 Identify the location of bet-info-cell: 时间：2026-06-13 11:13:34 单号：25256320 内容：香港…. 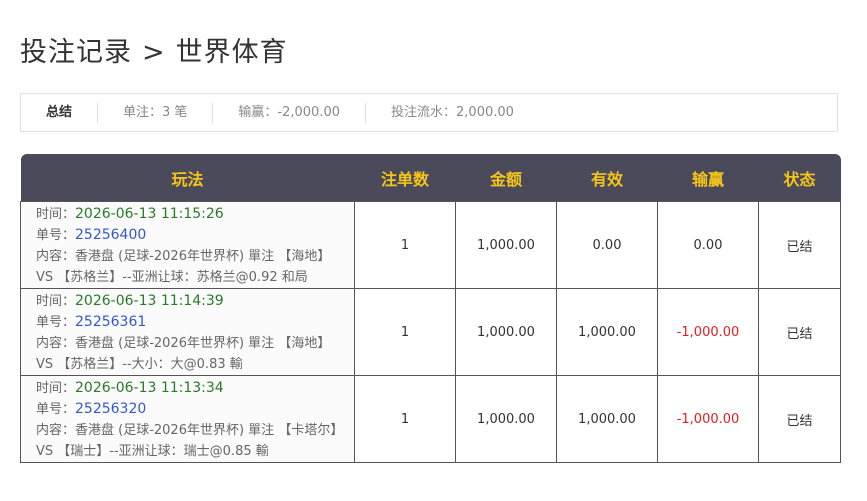
(187, 419).